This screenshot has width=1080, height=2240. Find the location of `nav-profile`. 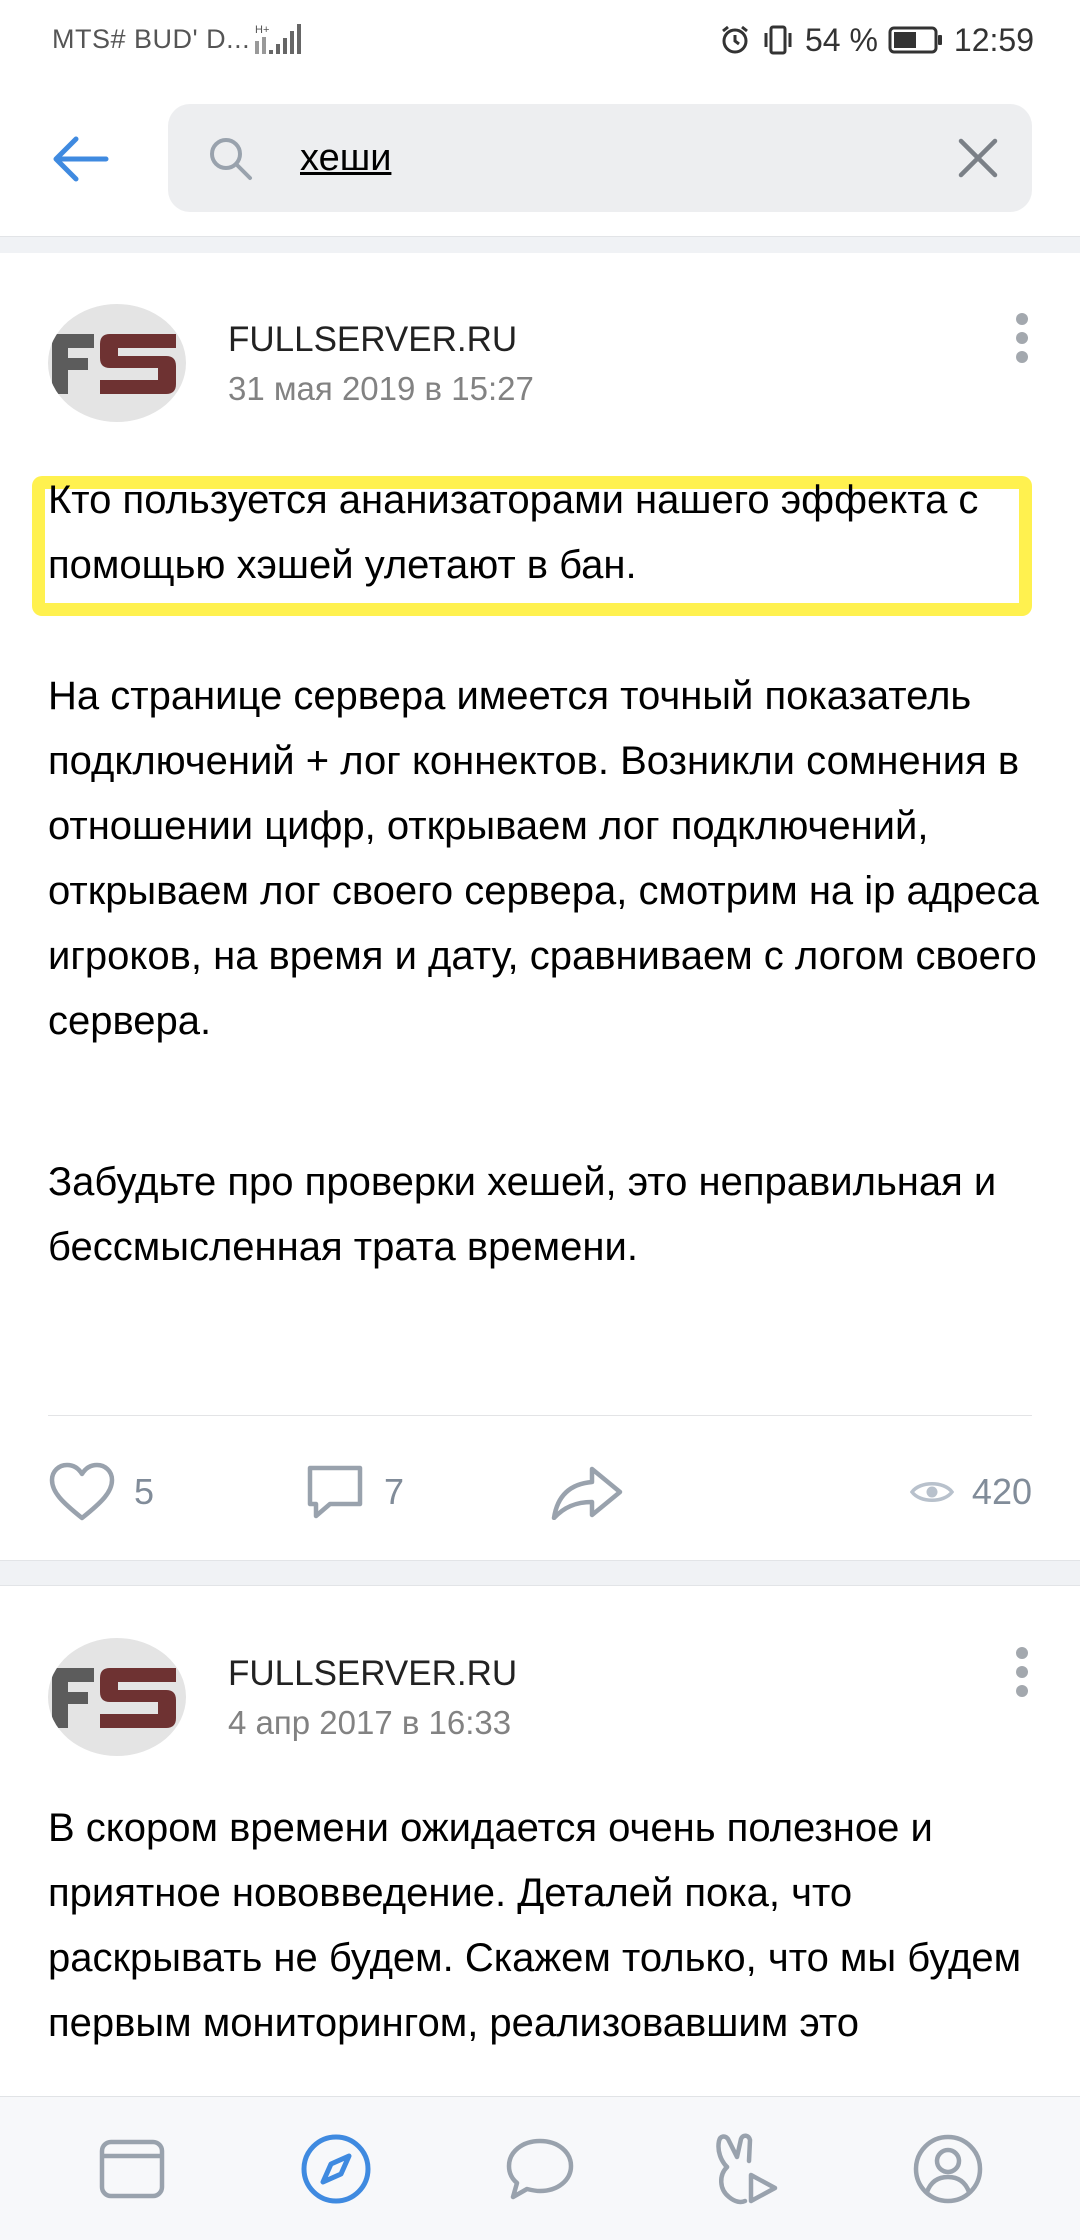

nav-profile is located at coordinates (948, 2169).